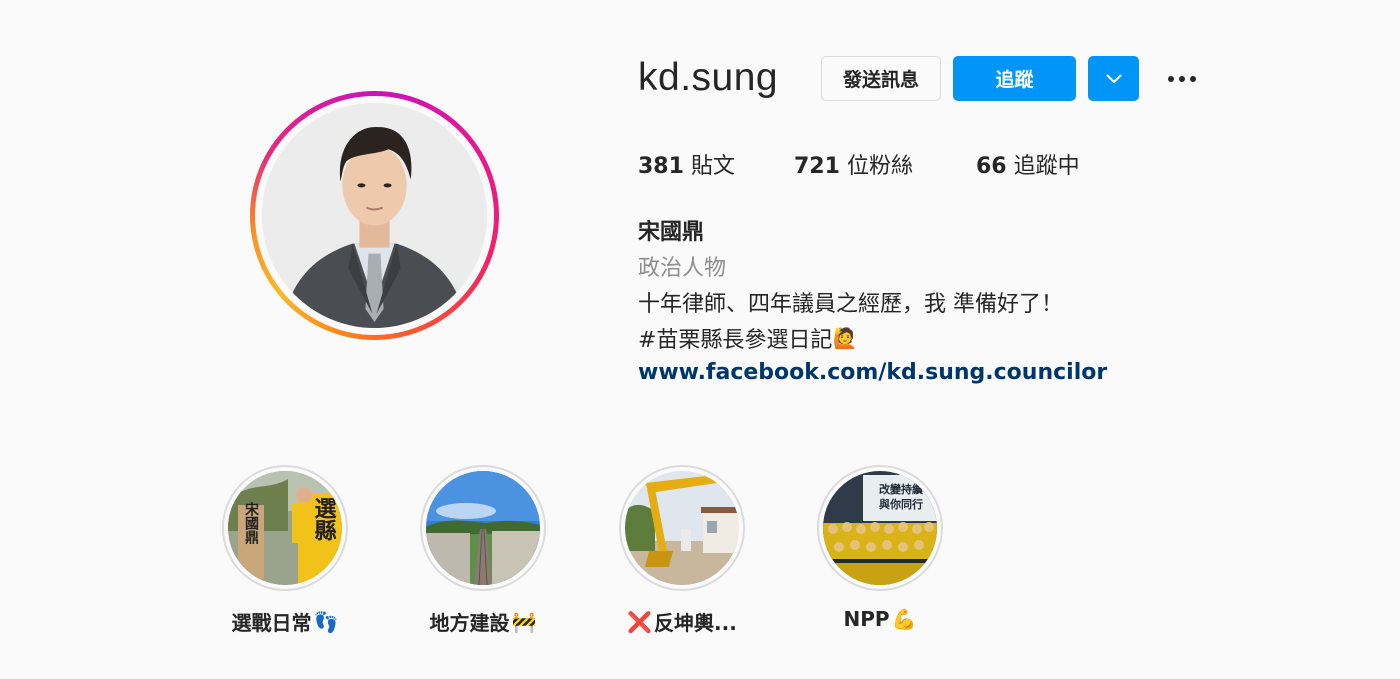 The height and width of the screenshot is (679, 1400). What do you see at coordinates (324, 519) in the screenshot?
I see `sign-text-b: 選縣` at bounding box center [324, 519].